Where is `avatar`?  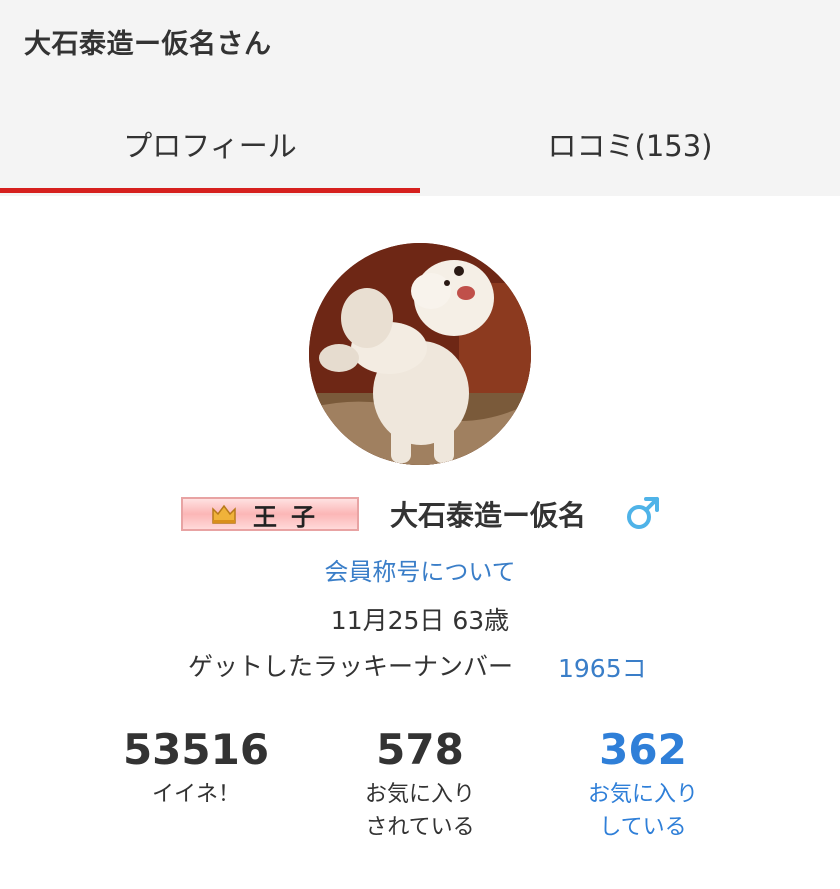
avatar is located at coordinates (420, 354).